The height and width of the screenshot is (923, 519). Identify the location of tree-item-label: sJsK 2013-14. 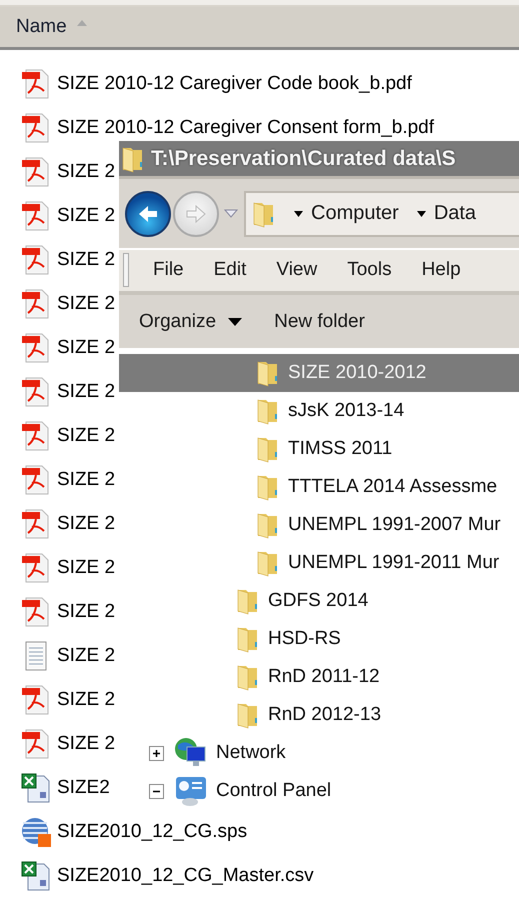
(346, 411).